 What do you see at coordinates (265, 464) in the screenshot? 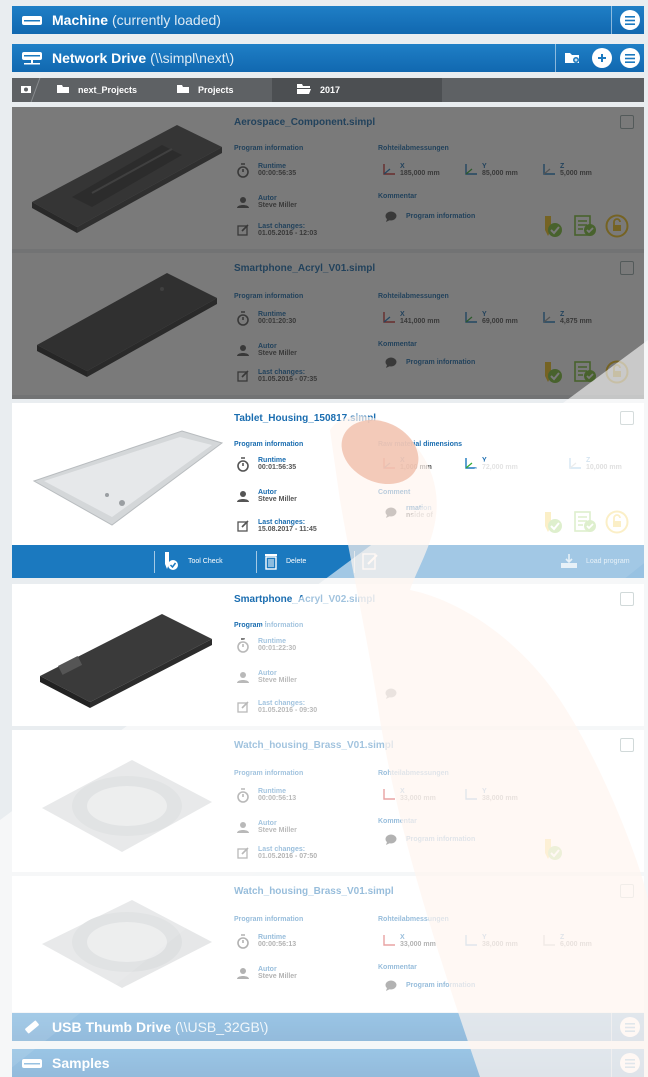
I see `runtime-field: Runtime 00:01:56:35` at bounding box center [265, 464].